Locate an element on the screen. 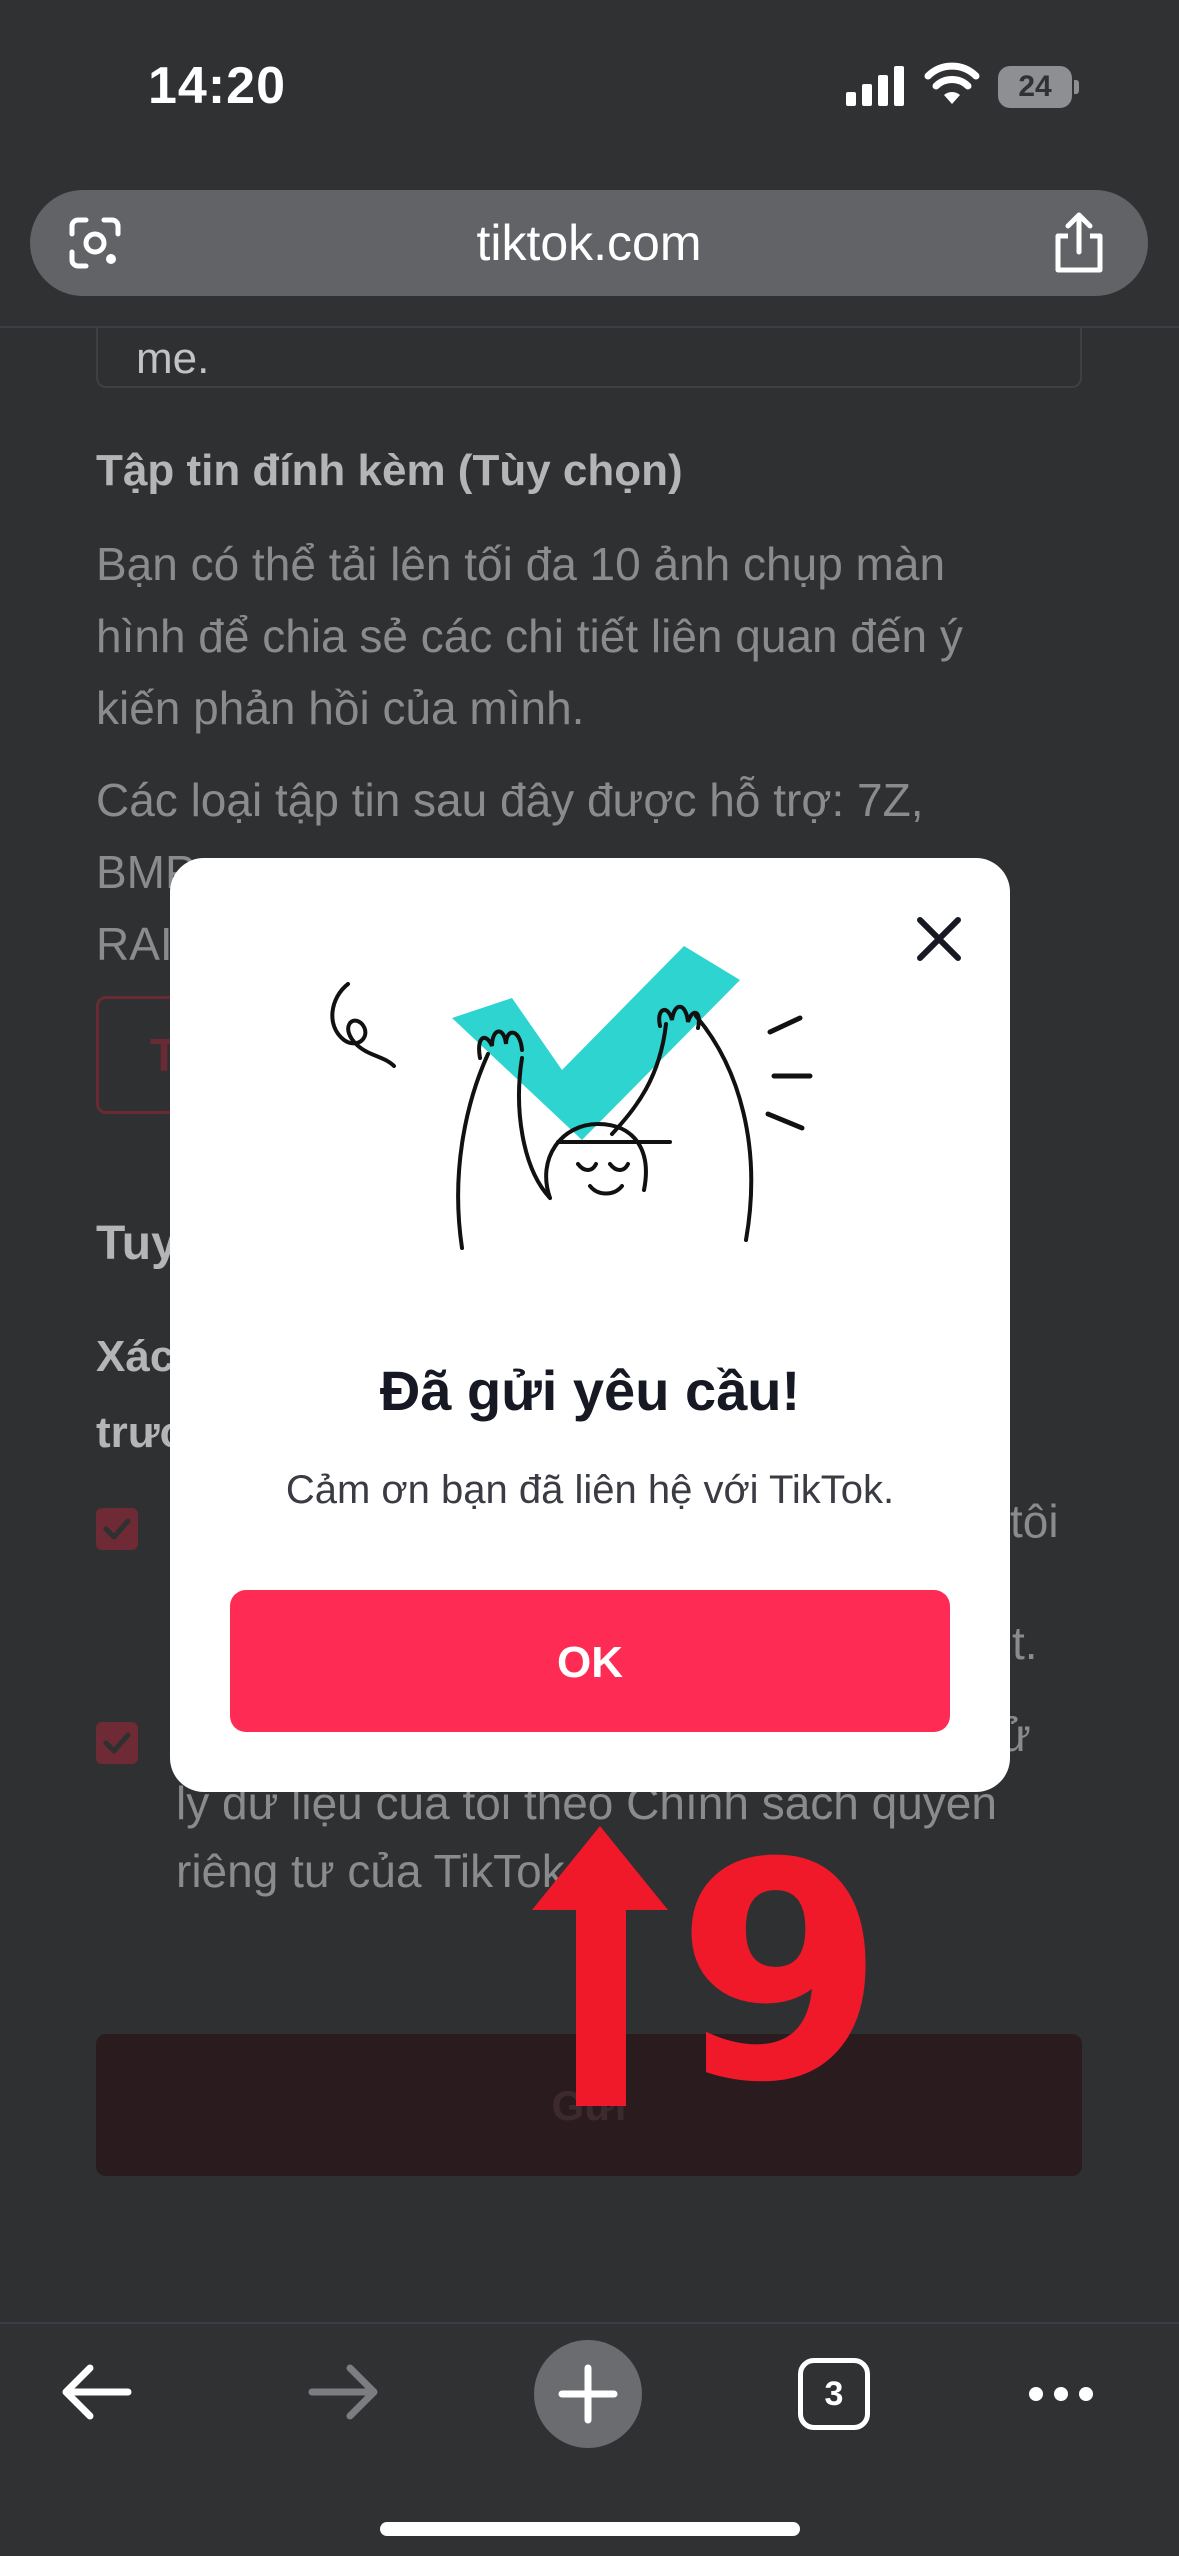 This screenshot has width=1179, height=2556. more-options-icon is located at coordinates (1061, 2394).